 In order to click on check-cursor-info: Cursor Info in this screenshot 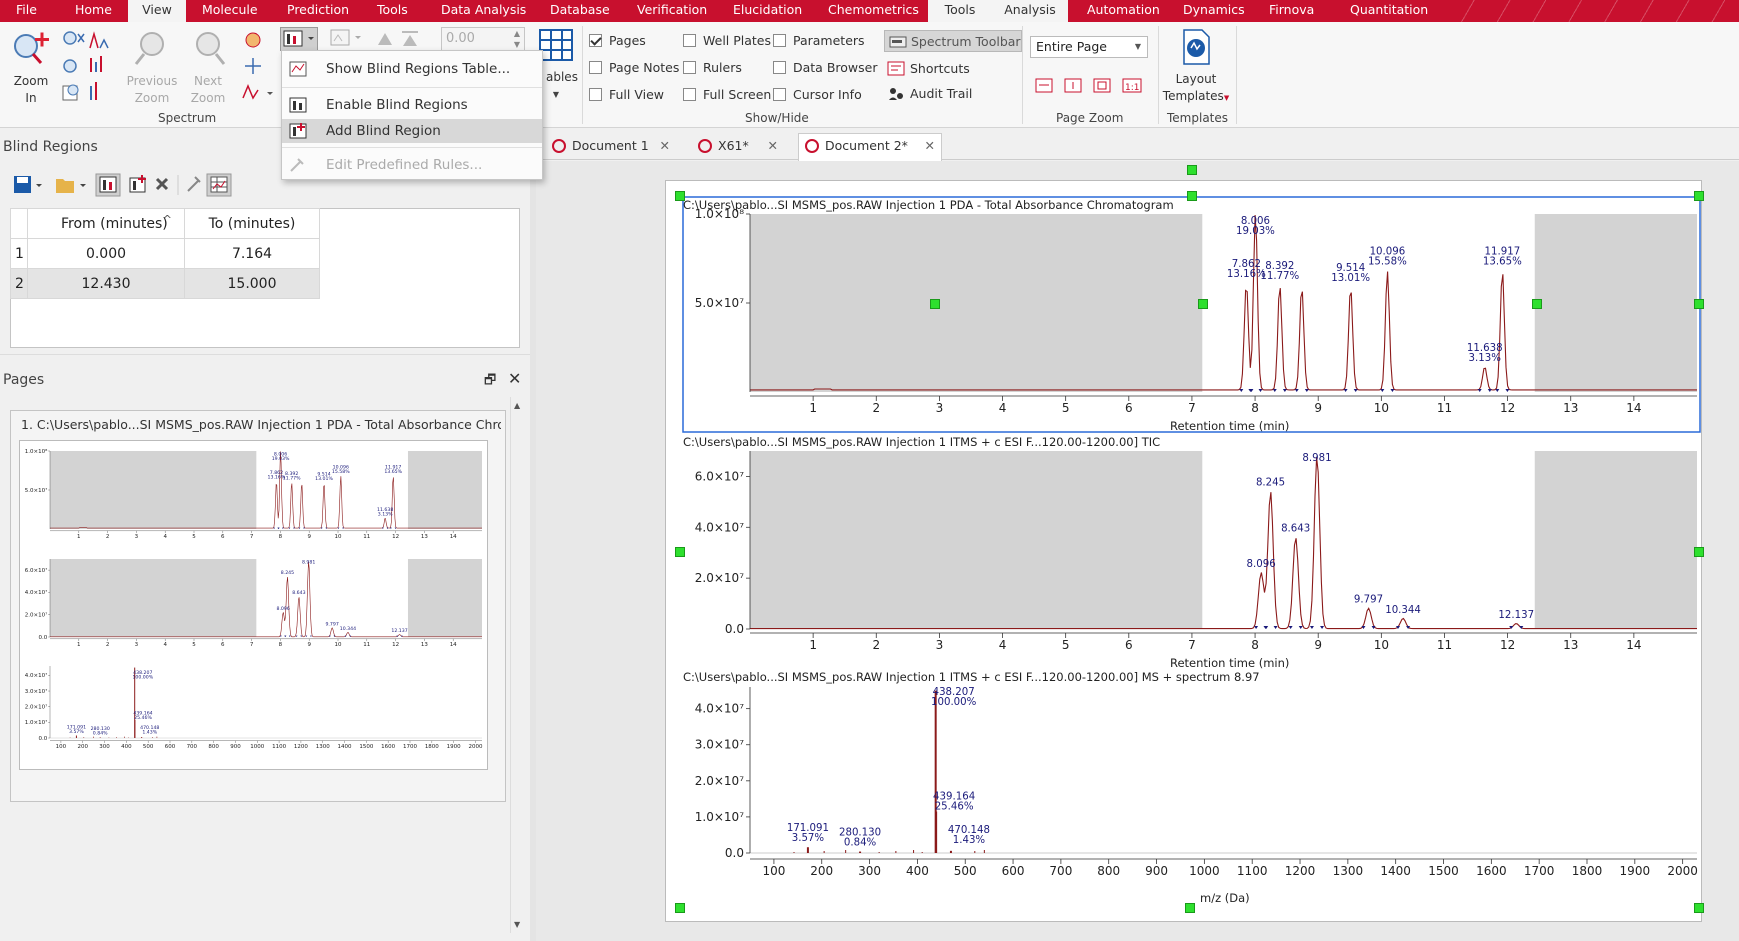, I will do `click(817, 96)`.